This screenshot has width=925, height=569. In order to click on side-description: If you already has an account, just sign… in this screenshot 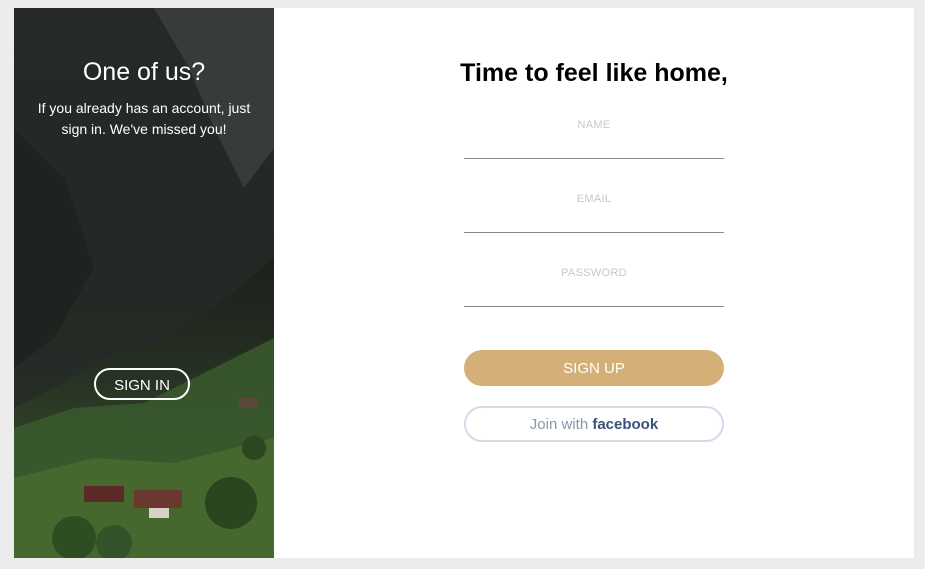, I will do `click(144, 118)`.